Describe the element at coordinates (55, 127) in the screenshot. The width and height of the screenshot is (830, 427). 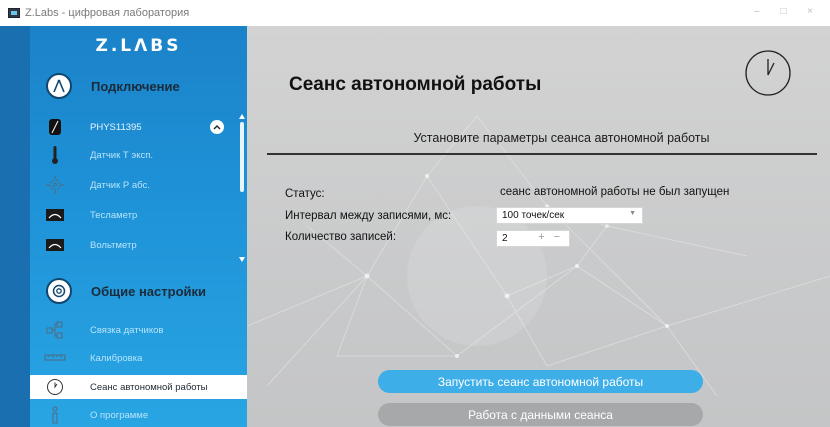
I see `device-icon` at that location.